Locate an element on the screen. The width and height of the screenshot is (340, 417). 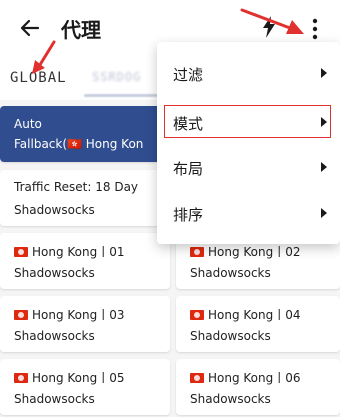
menu-item-label: 过滤 is located at coordinates (188, 75).